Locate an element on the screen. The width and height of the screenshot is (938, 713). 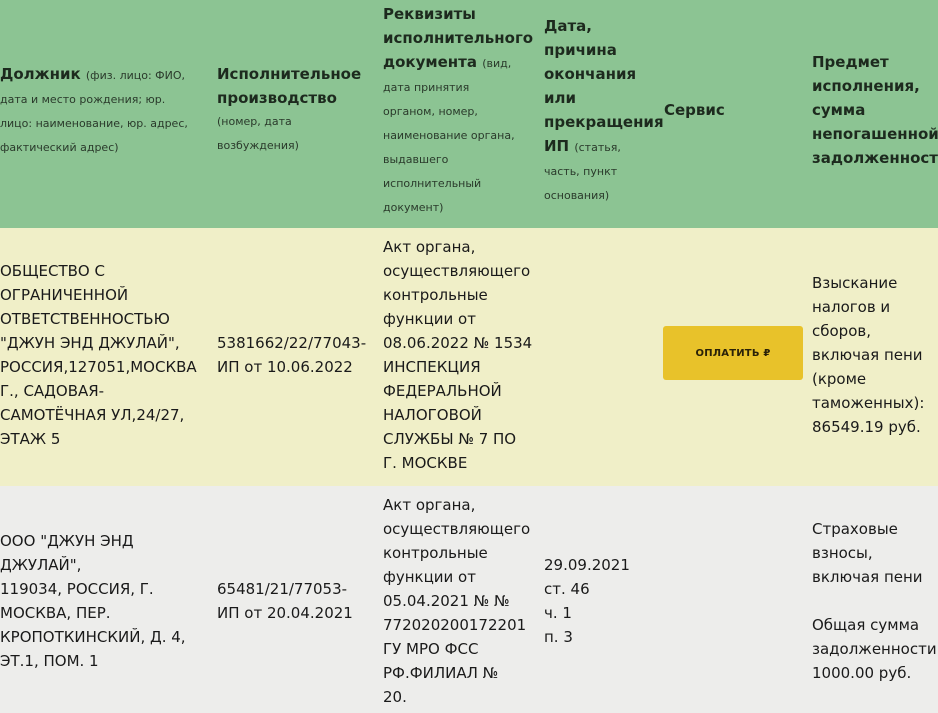
header-proceeding-sub: возбуждения) is located at coordinates (258, 145).